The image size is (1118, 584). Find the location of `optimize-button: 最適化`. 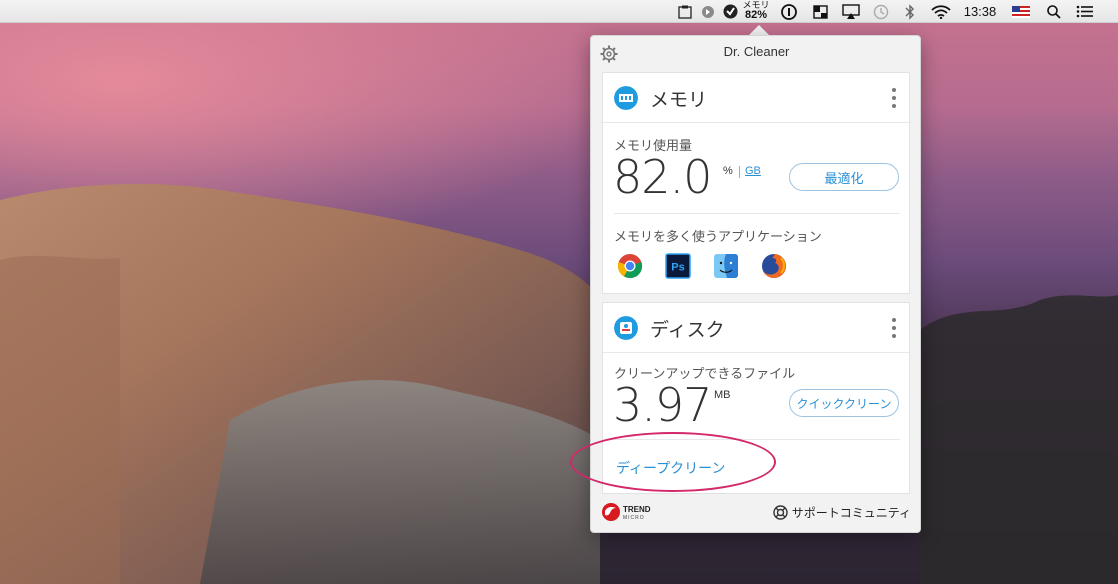

optimize-button: 最適化 is located at coordinates (844, 177).